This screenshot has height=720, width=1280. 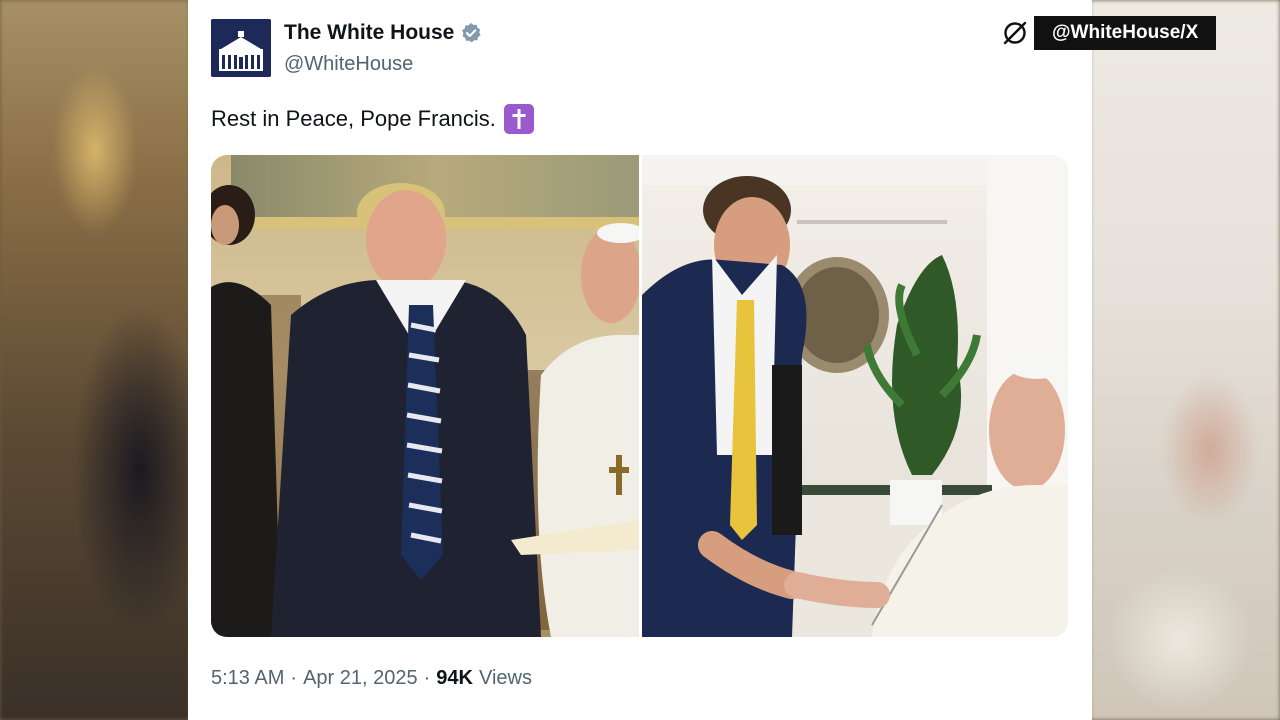 I want to click on views-label: Views, so click(x=505, y=678).